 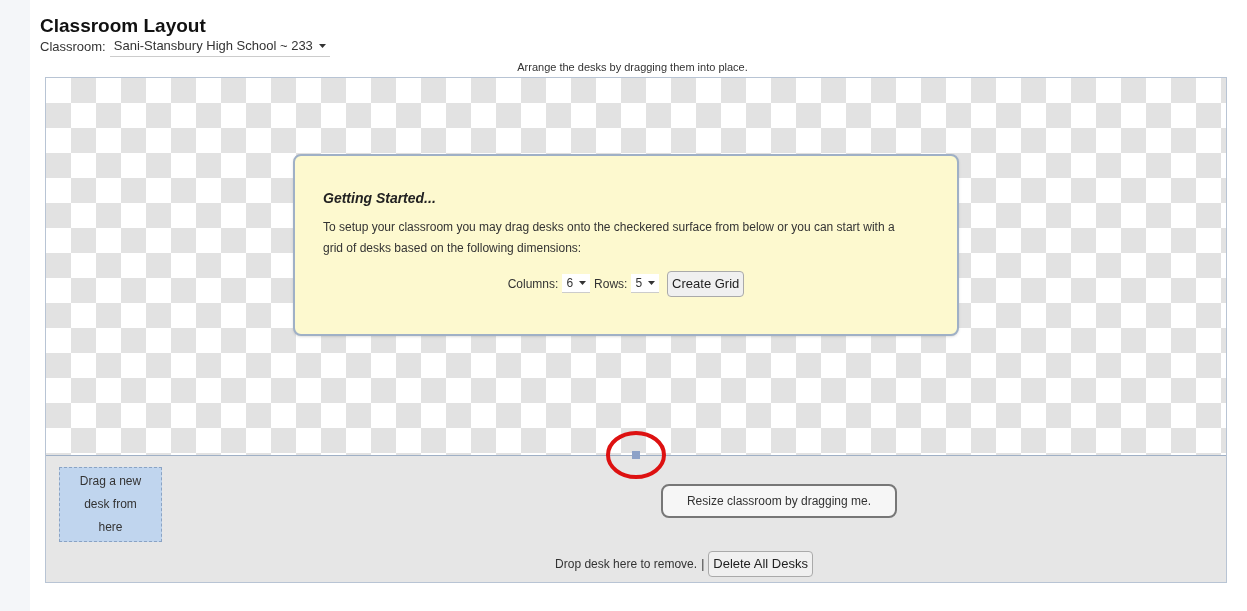 What do you see at coordinates (706, 284) in the screenshot?
I see `create-grid-button: Create Grid` at bounding box center [706, 284].